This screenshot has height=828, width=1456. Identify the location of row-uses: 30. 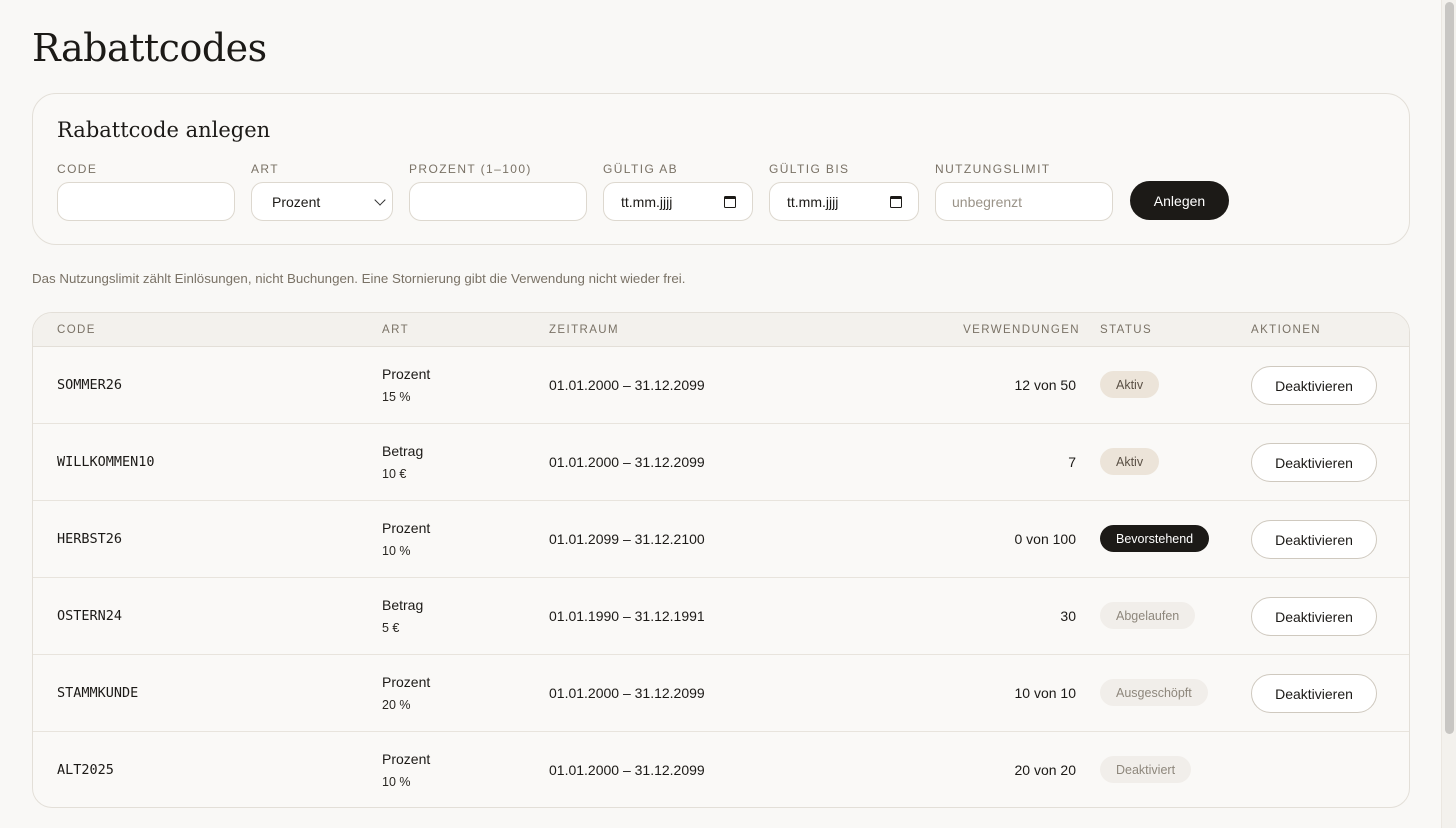
(1068, 616).